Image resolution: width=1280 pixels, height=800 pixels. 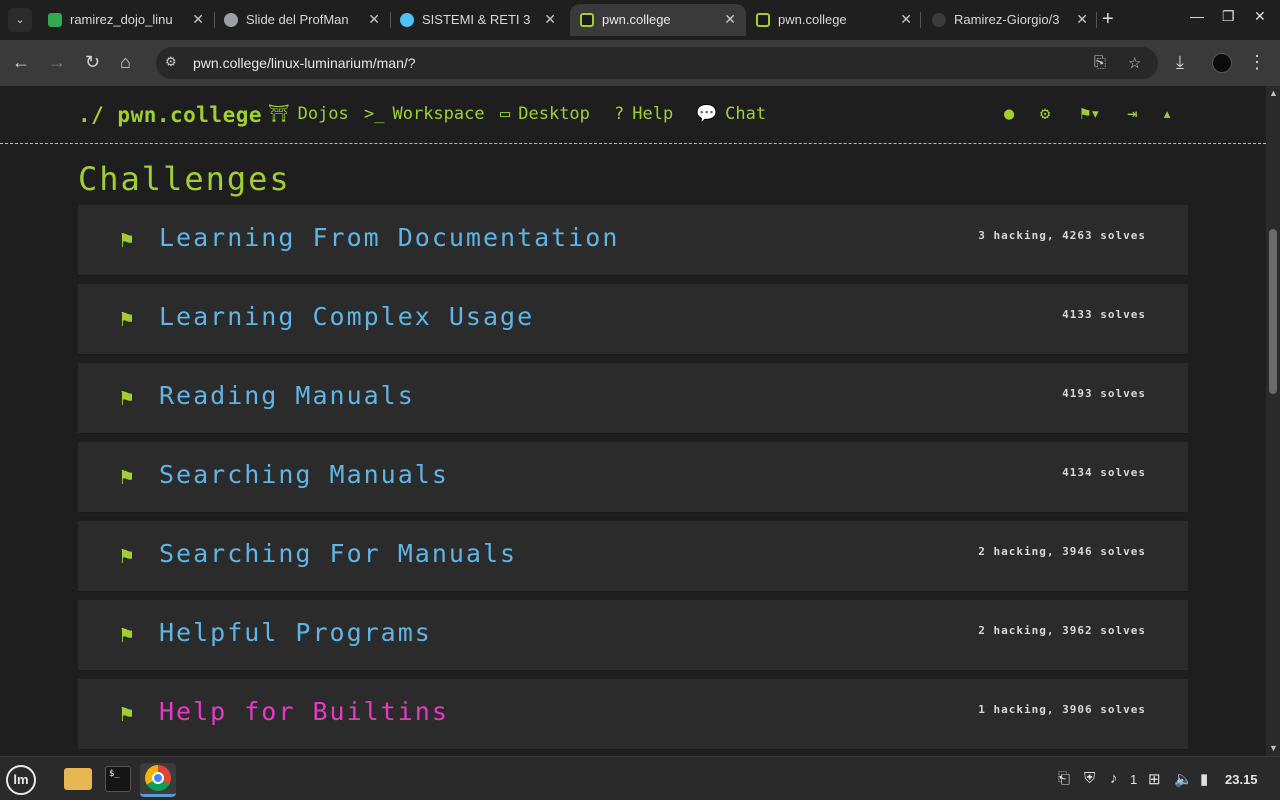 I want to click on page-scrollbar: ▲ ▼, so click(x=1273, y=421).